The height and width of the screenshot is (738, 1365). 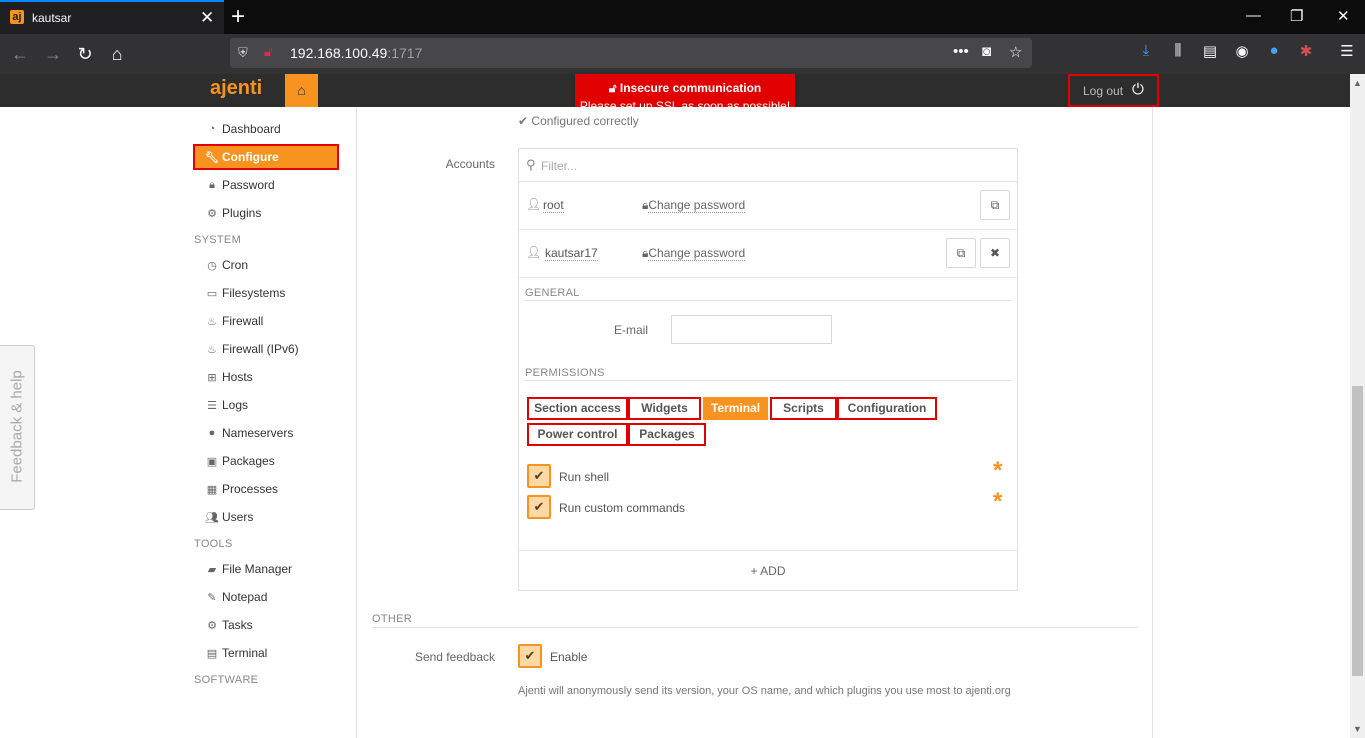 What do you see at coordinates (578, 121) in the screenshot?
I see `configured-status: ✔ Configured correctly` at bounding box center [578, 121].